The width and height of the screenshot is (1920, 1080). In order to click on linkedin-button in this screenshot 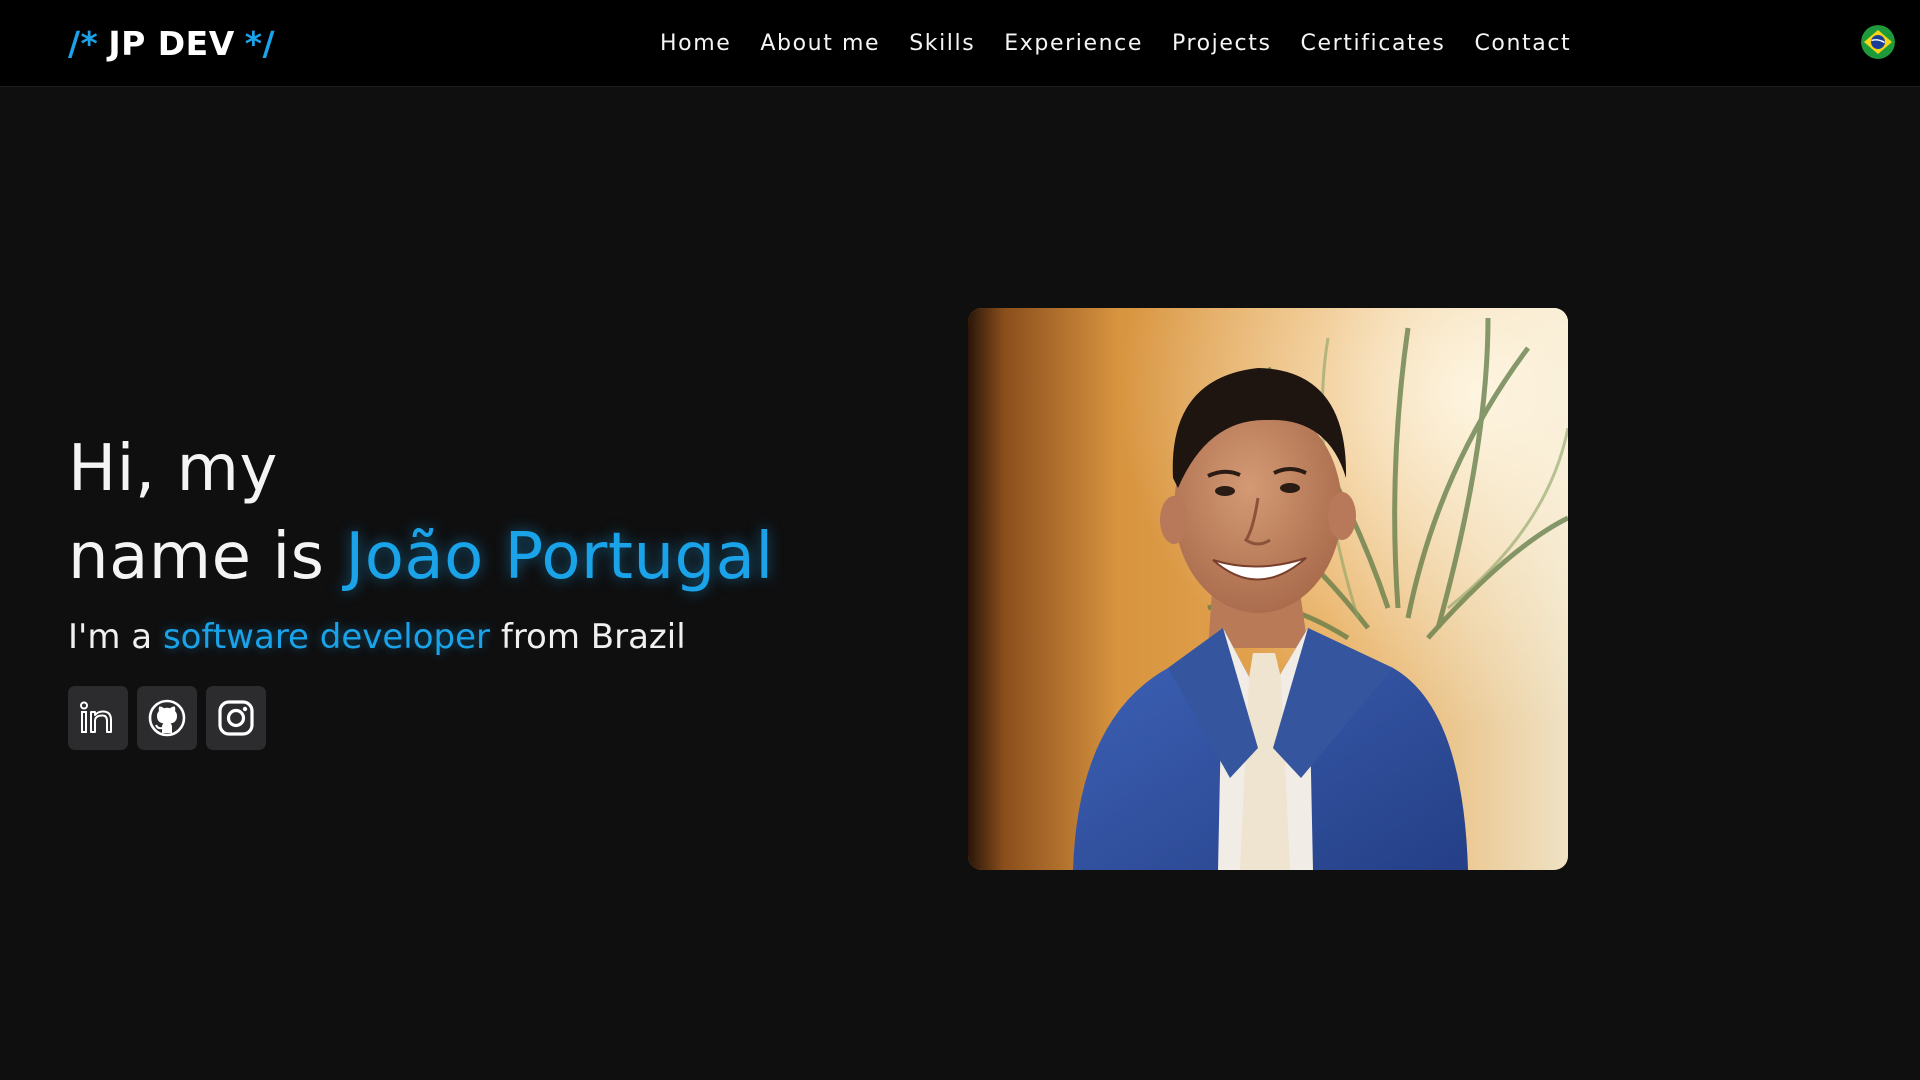, I will do `click(98, 718)`.